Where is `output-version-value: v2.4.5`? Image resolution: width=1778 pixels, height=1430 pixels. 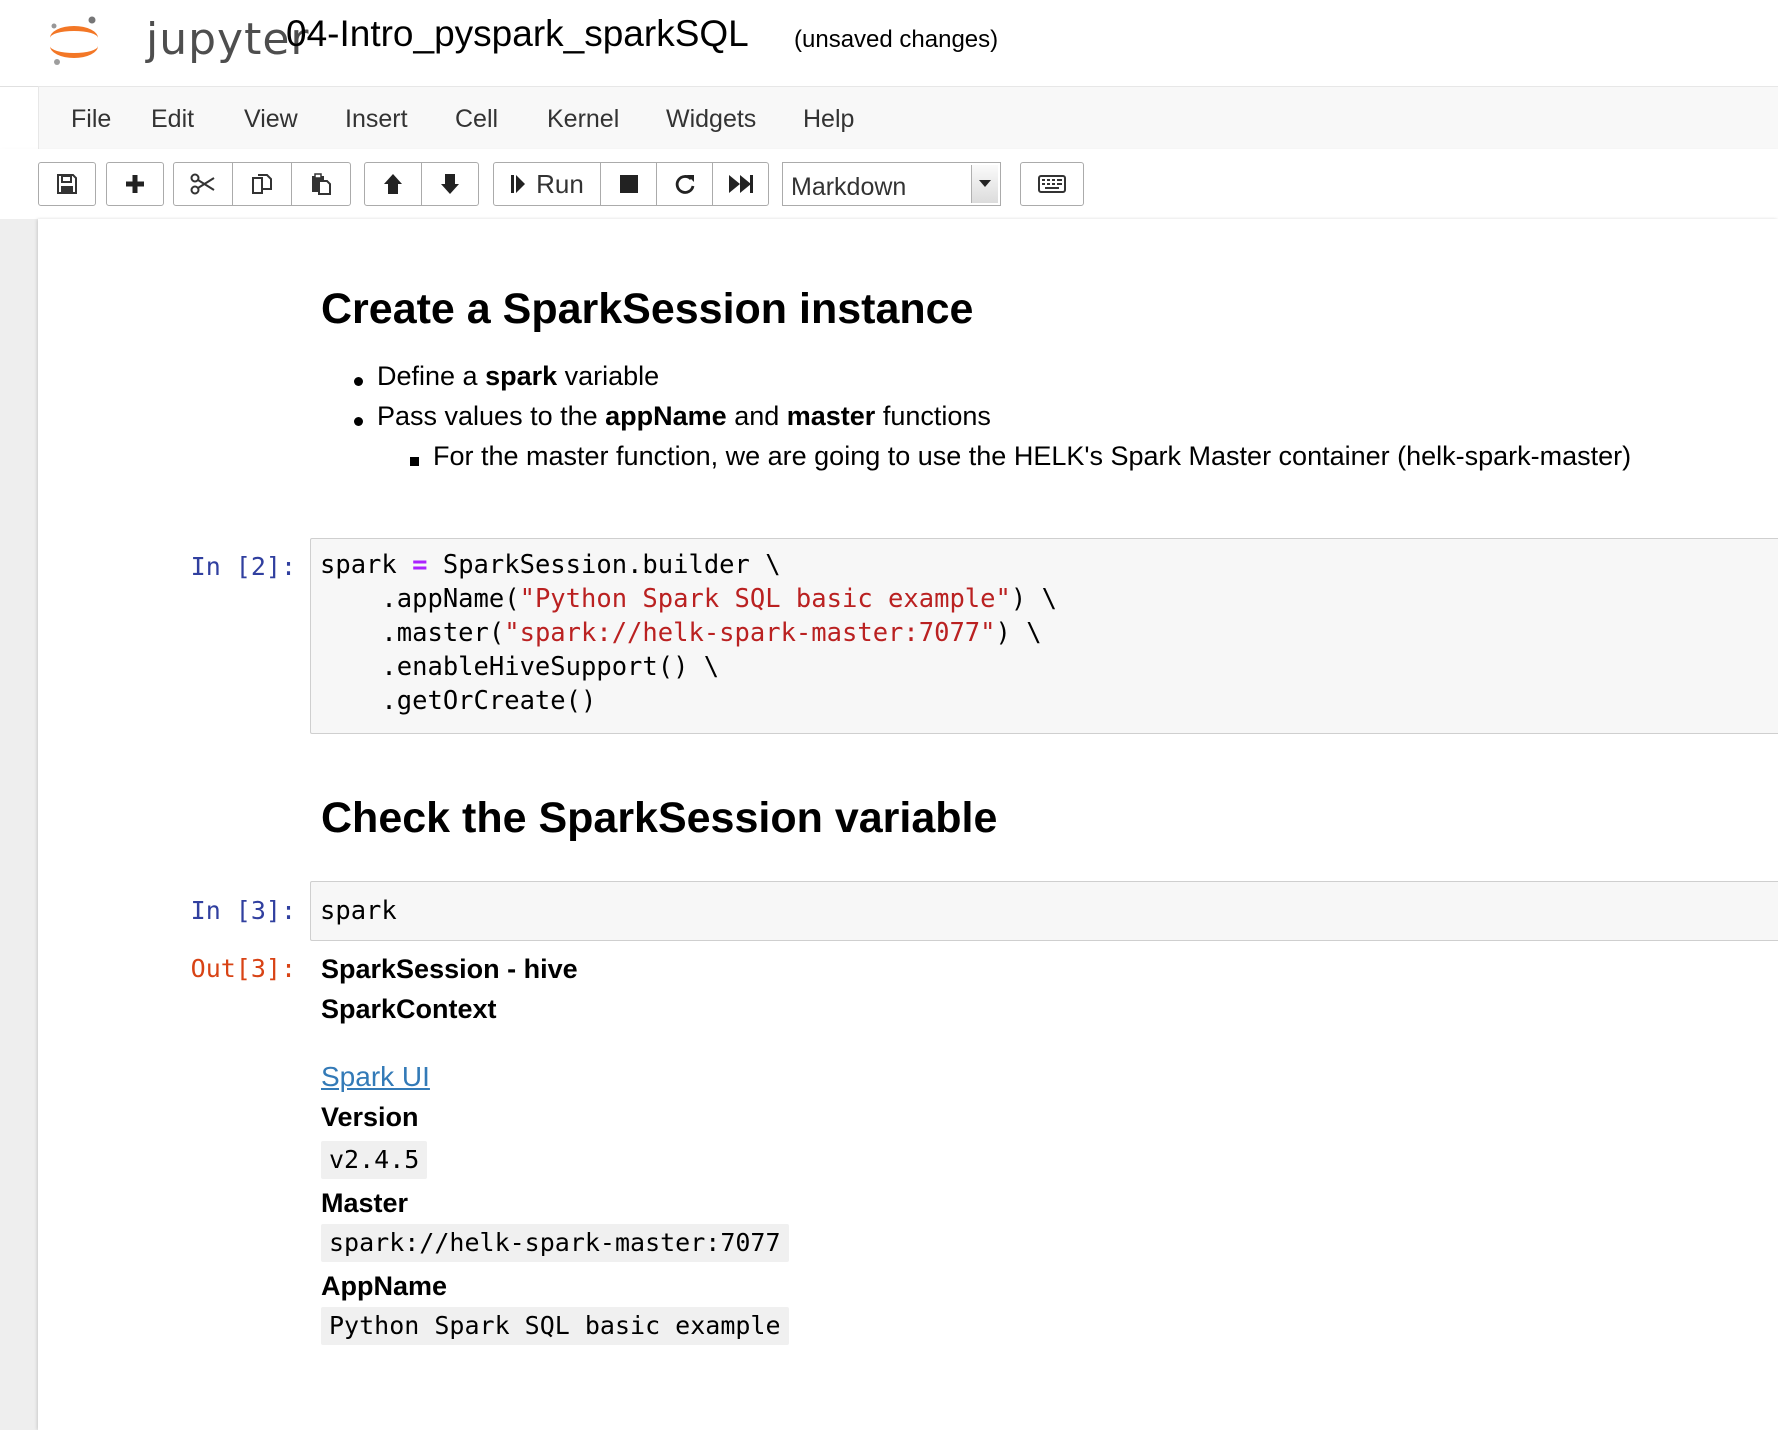
output-version-value: v2.4.5 is located at coordinates (374, 1160).